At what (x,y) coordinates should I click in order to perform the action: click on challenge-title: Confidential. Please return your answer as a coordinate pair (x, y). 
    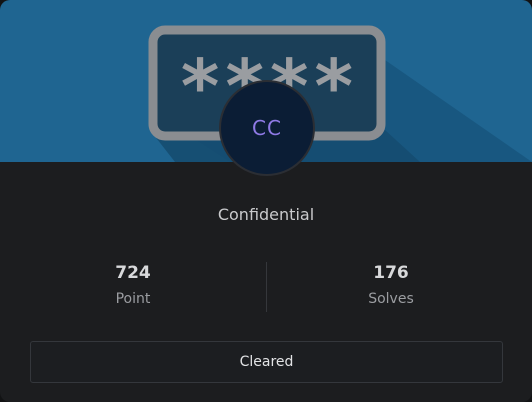
    Looking at the image, I should click on (266, 214).